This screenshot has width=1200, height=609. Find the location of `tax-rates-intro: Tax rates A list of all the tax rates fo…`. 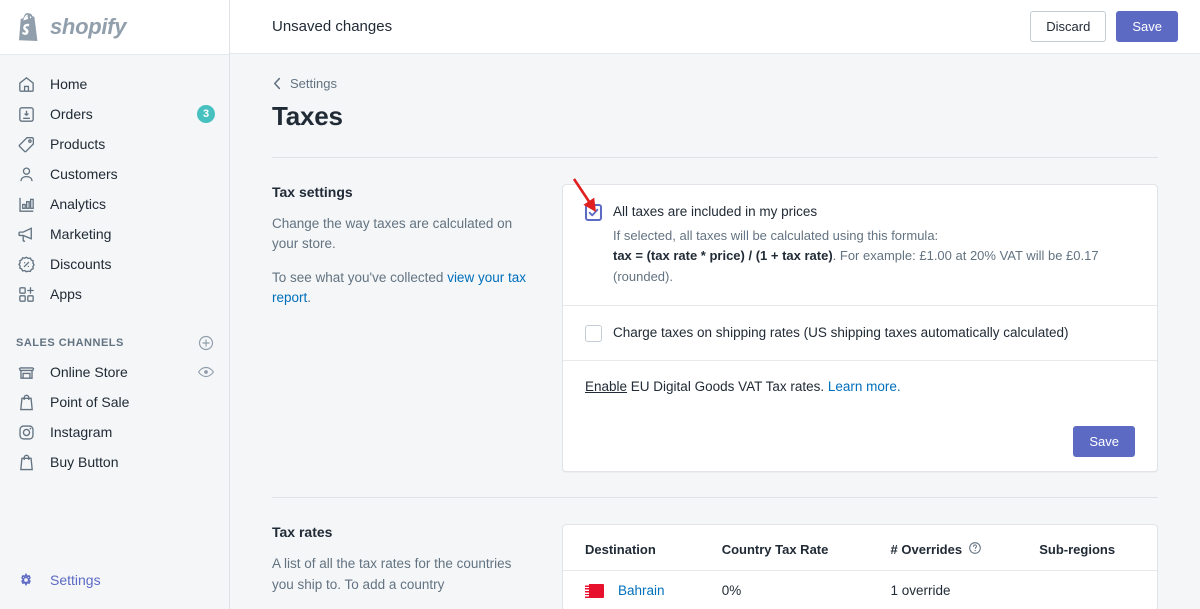

tax-rates-intro: Tax rates A list of all the tax rates fo… is located at coordinates (417, 566).